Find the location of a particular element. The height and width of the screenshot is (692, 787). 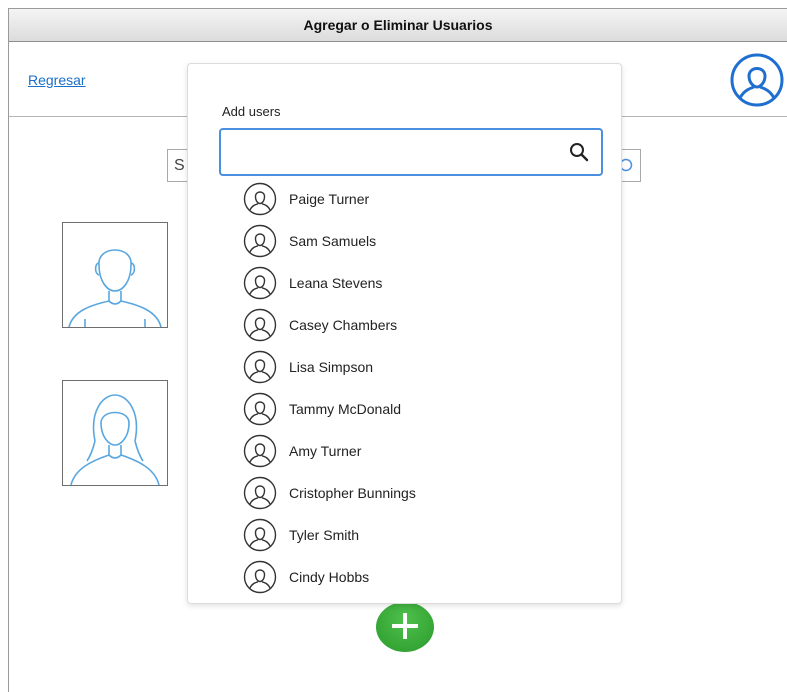

user-list-item: Paige Turner is located at coordinates (423, 199).